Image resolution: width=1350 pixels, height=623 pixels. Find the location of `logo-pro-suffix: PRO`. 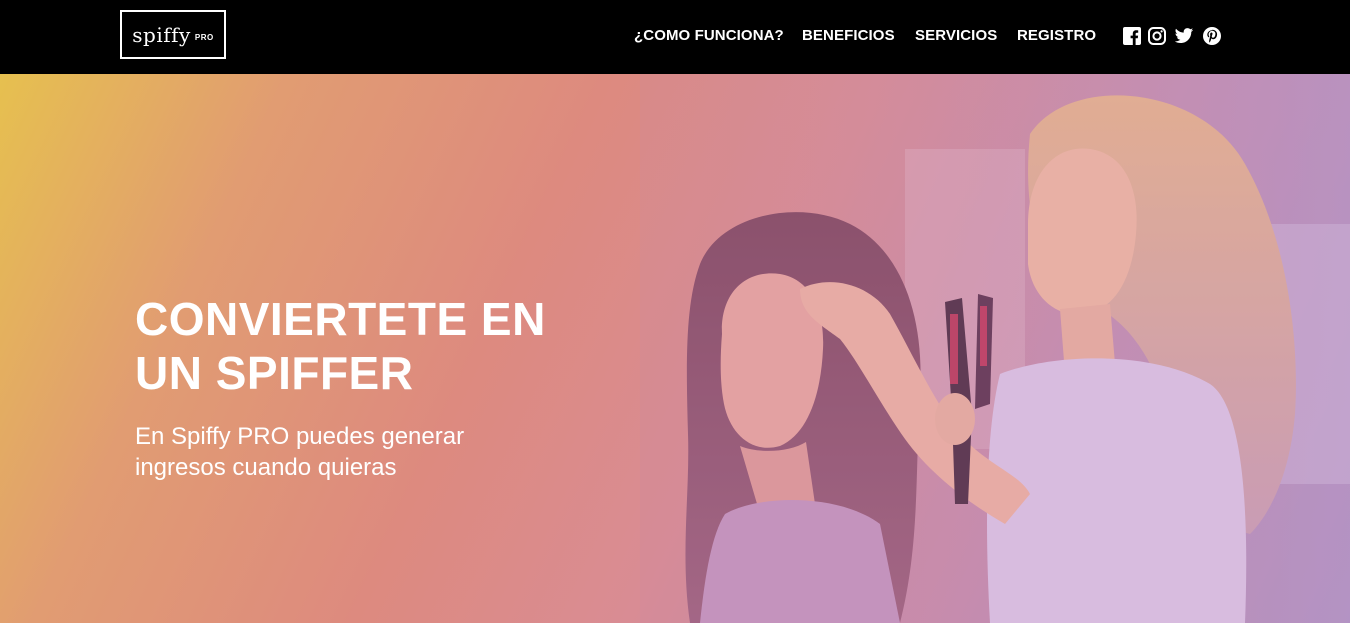

logo-pro-suffix: PRO is located at coordinates (204, 37).